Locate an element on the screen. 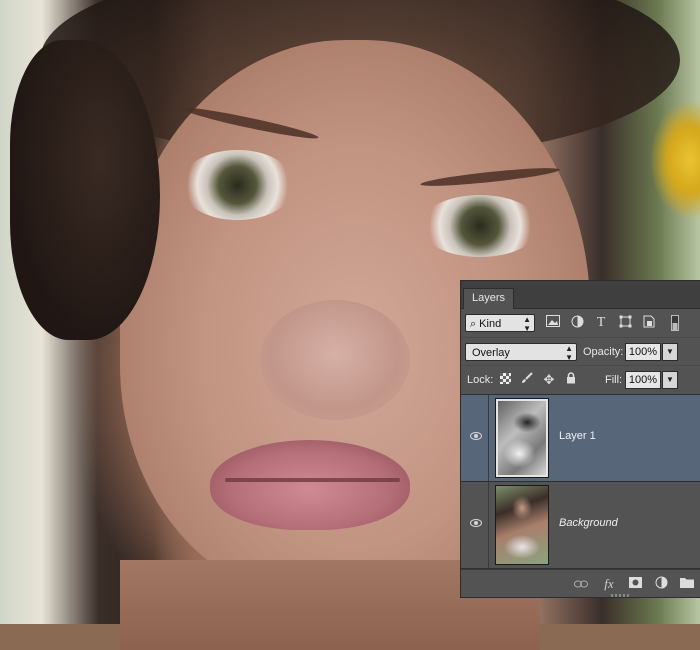 This screenshot has width=700, height=650. layer-name: Layer 1 is located at coordinates (577, 436).